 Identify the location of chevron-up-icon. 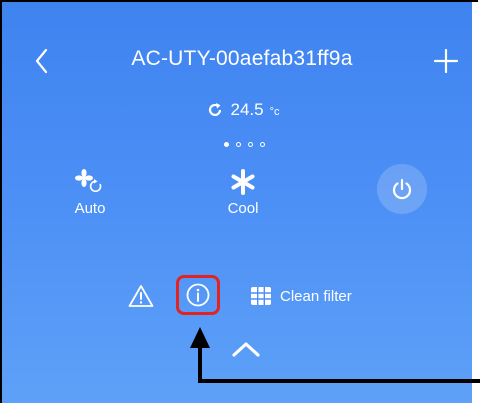
(246, 349).